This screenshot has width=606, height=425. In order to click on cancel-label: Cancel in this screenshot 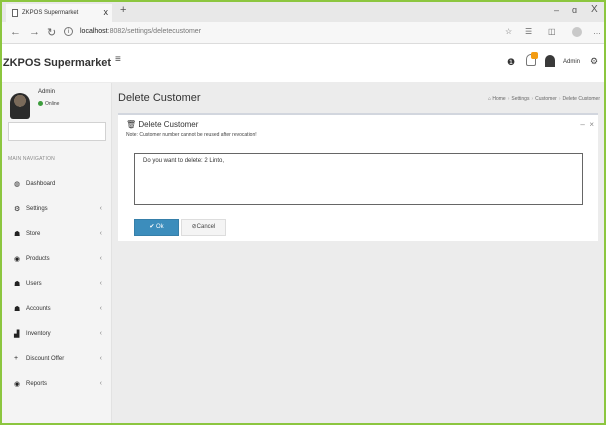, I will do `click(206, 227)`.